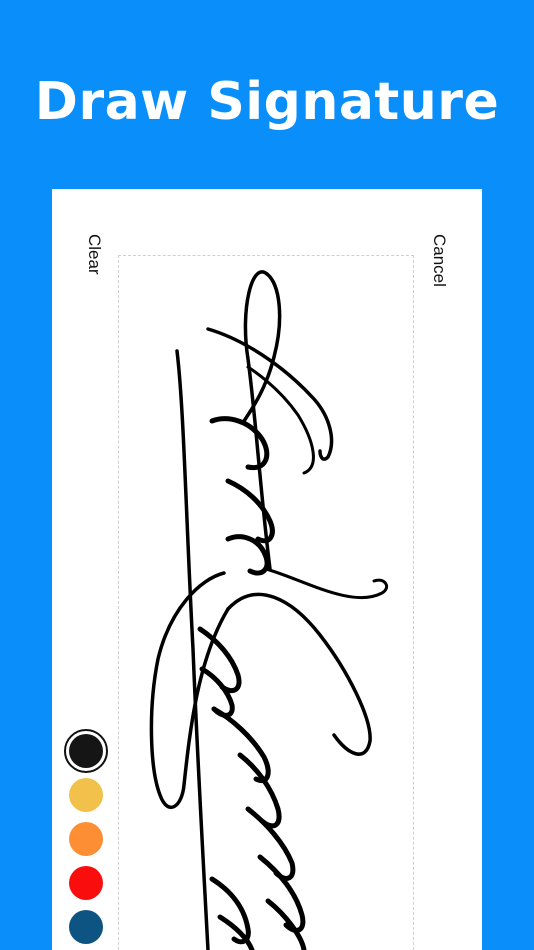 Image resolution: width=534 pixels, height=950 pixels. What do you see at coordinates (86, 795) in the screenshot?
I see `color-swatch-yellow` at bounding box center [86, 795].